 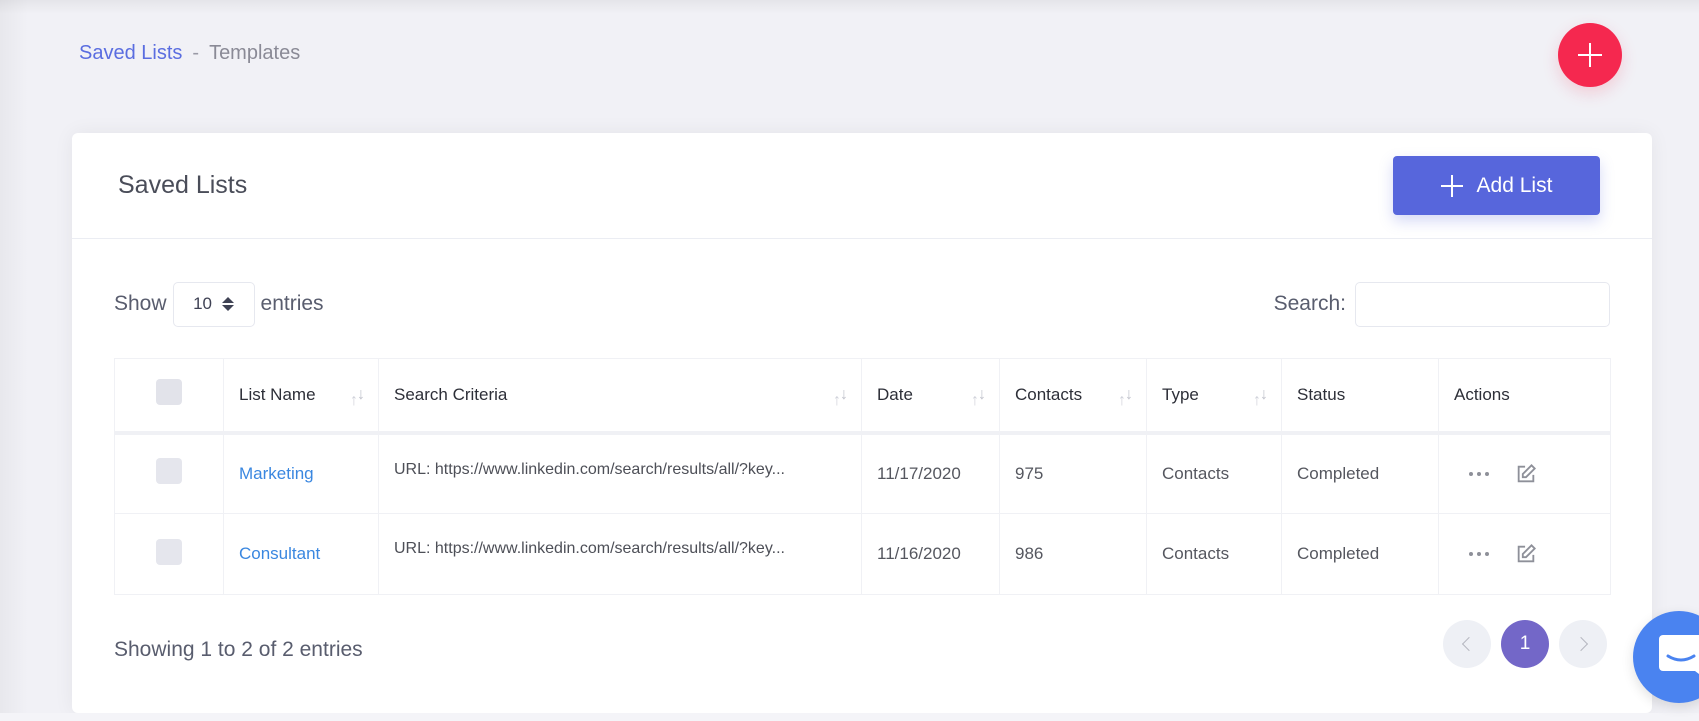 I want to click on quick-add-button, so click(x=1590, y=55).